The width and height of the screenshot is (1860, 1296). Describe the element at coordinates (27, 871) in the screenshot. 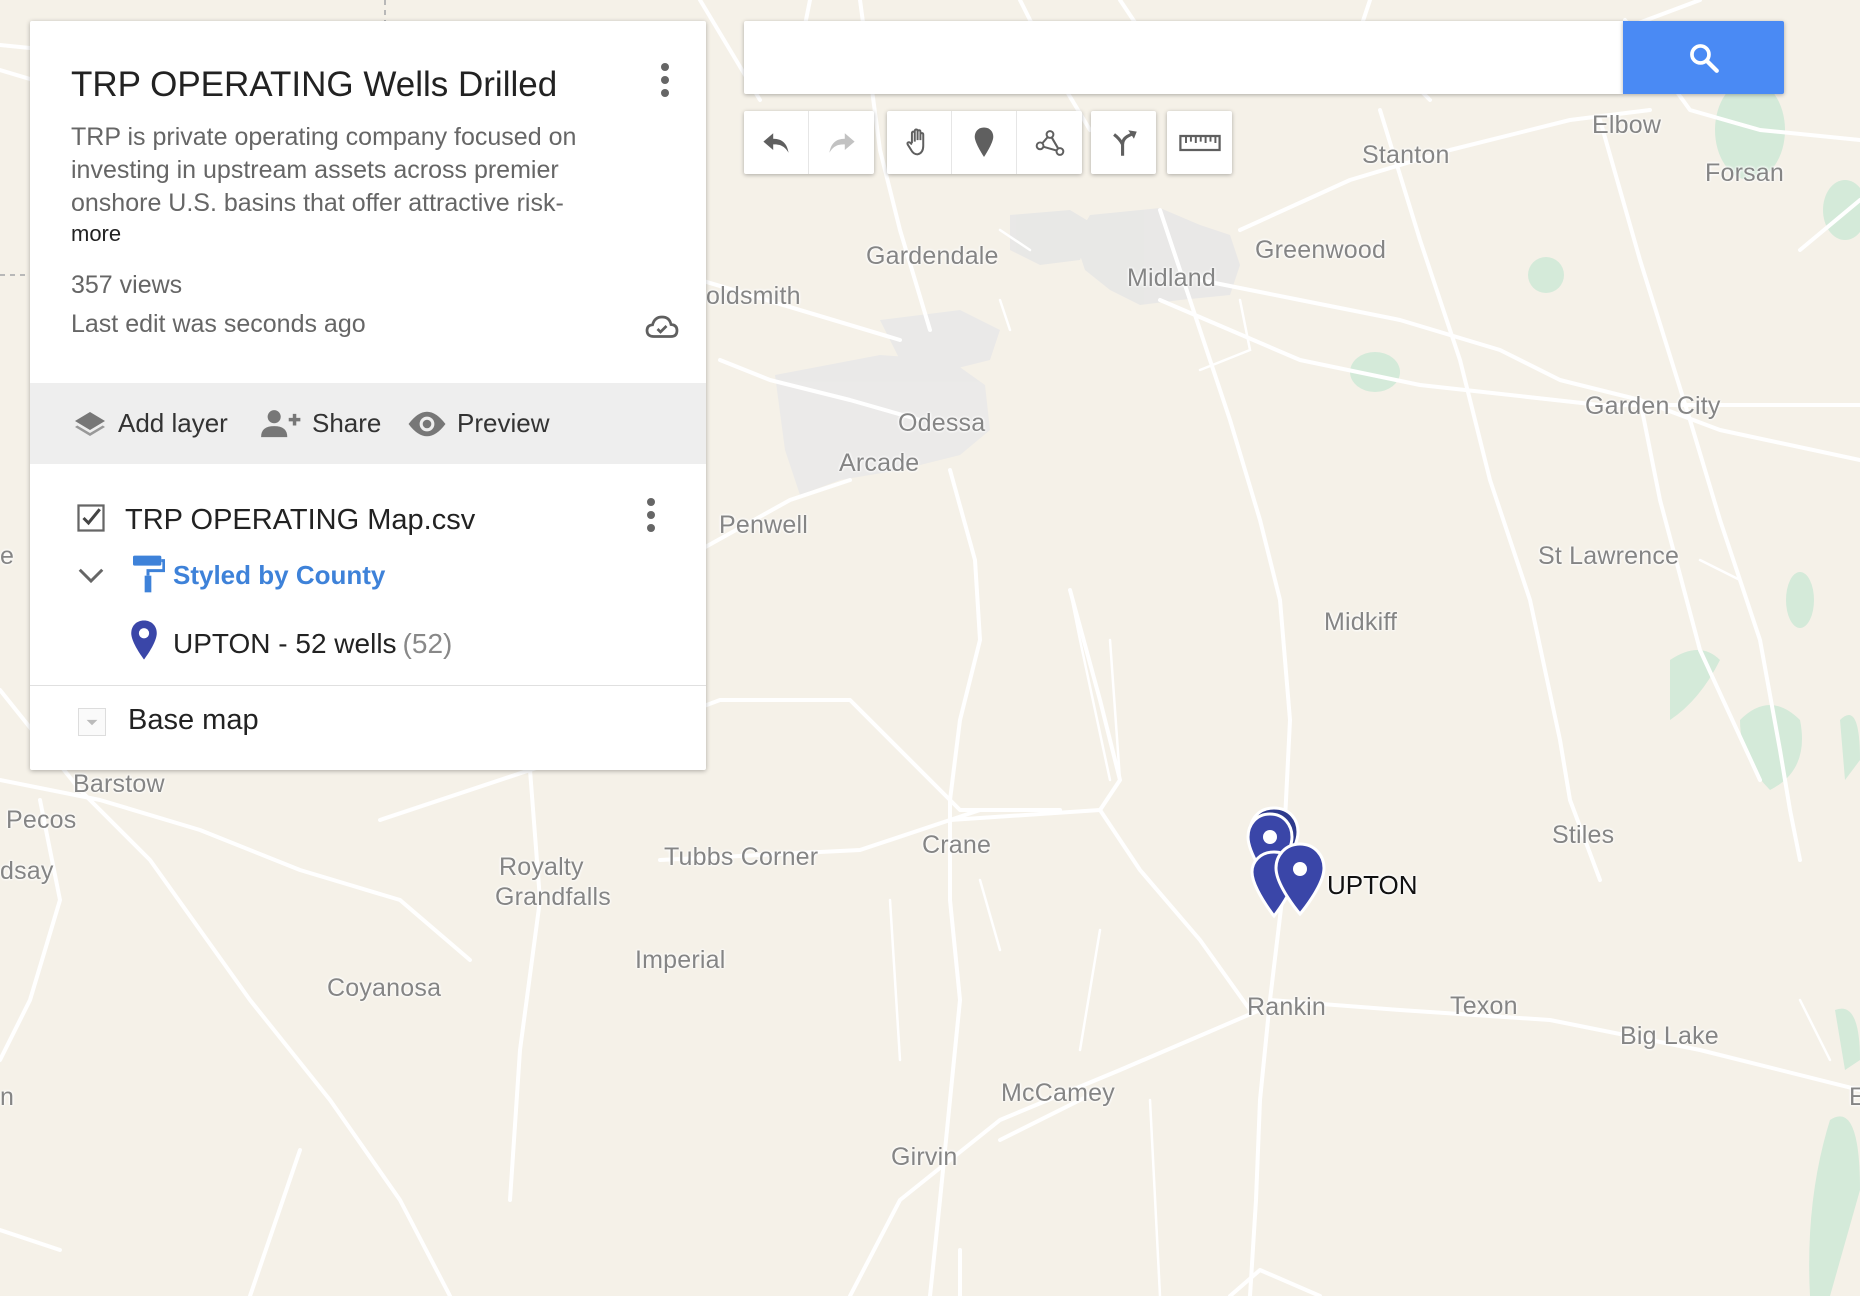

I see `place-label-lindsay: dsay` at that location.